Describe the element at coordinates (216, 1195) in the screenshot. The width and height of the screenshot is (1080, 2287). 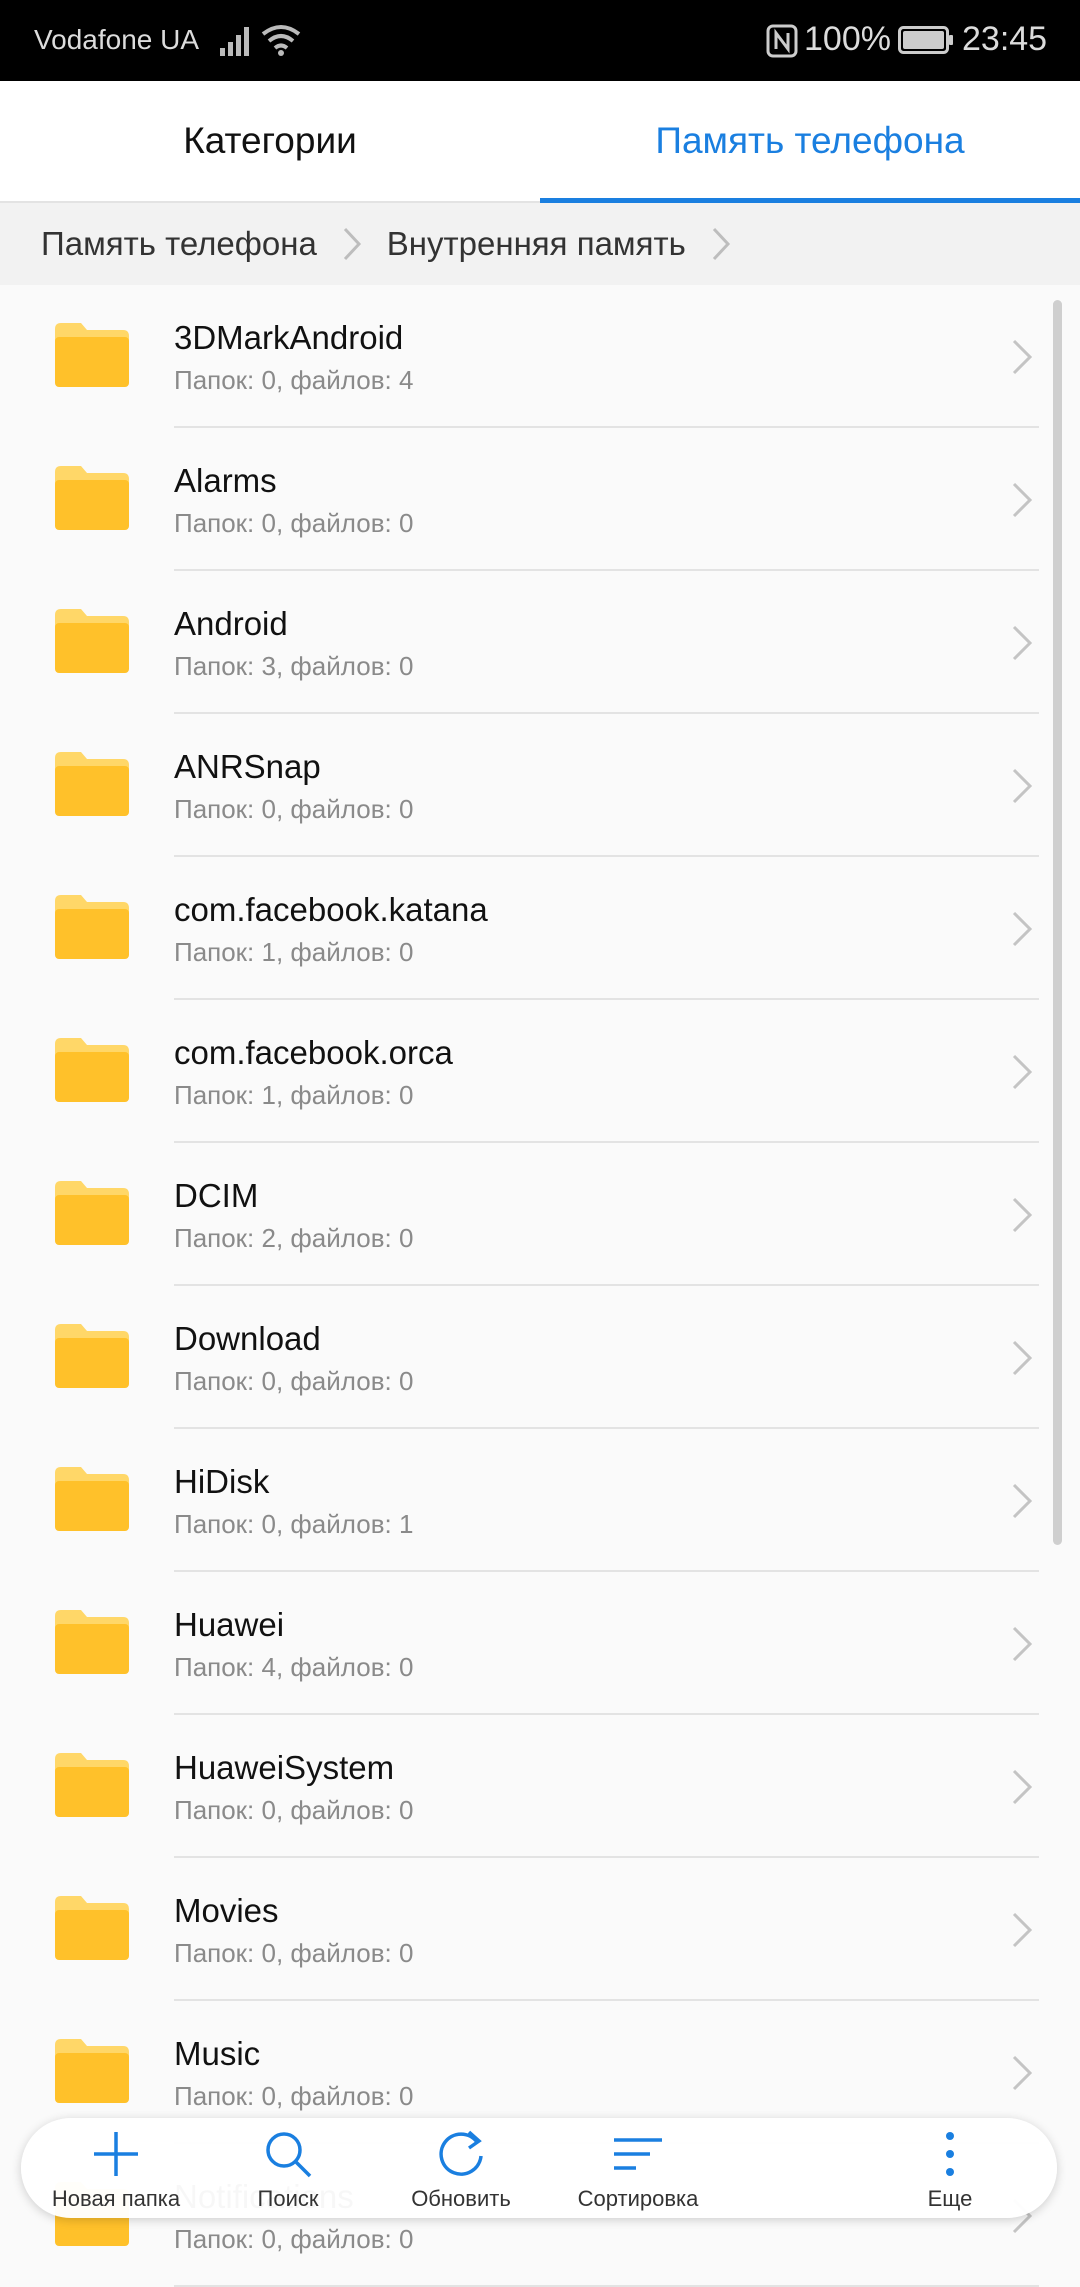
I see `folder-name: DCIM` at that location.